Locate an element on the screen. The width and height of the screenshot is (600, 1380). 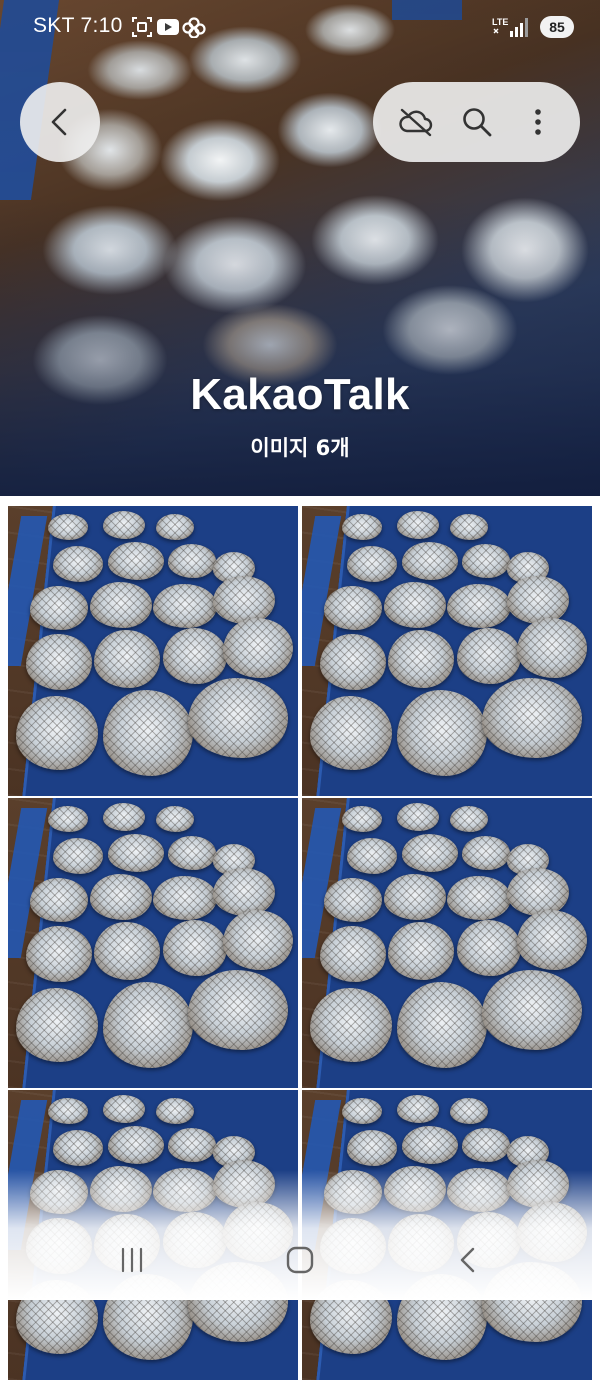
more-vertical-icon is located at coordinates (537, 122).